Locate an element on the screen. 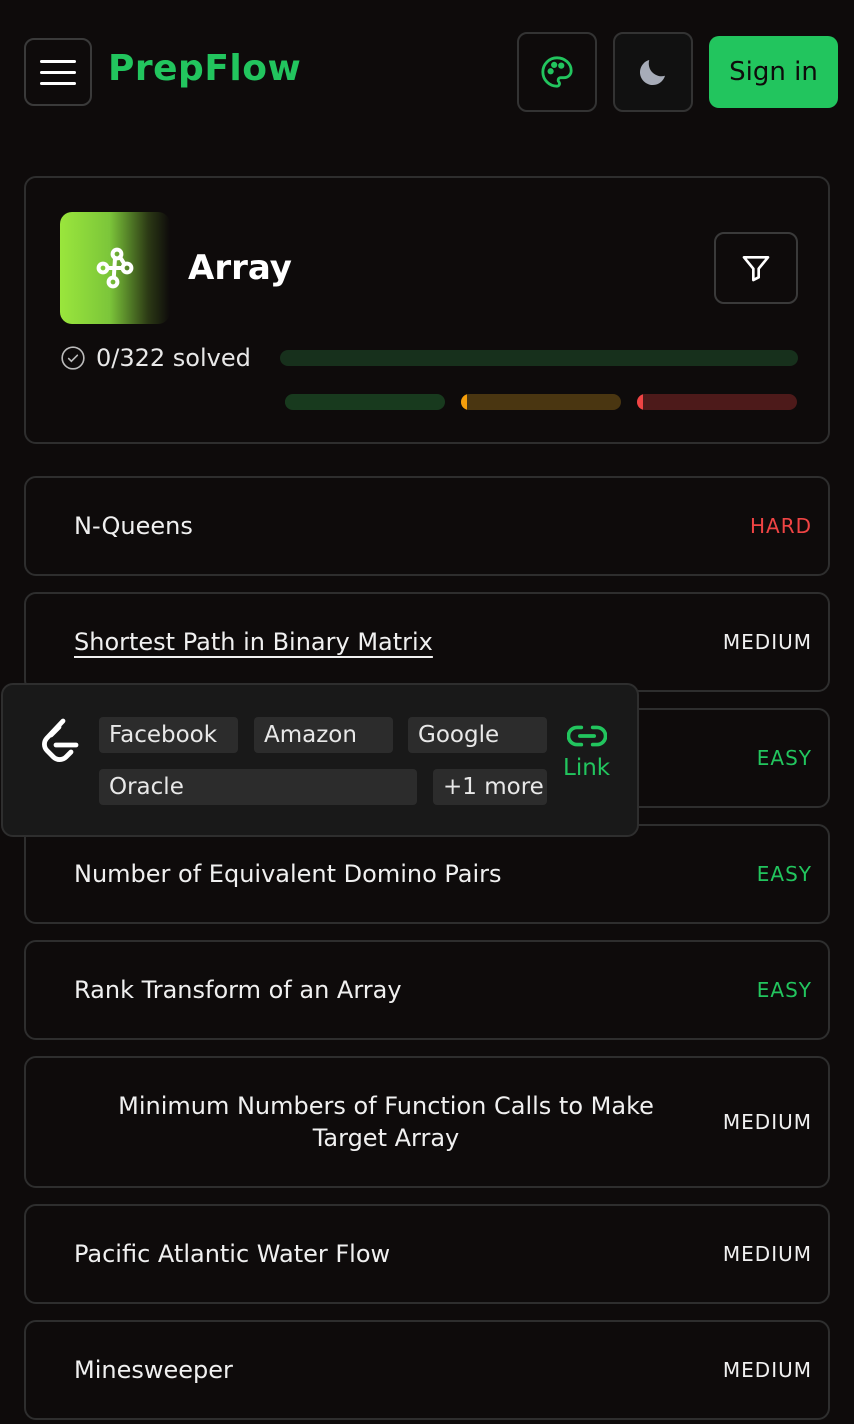 This screenshot has height=1424, width=854. medium-progress-bar is located at coordinates (541, 402).